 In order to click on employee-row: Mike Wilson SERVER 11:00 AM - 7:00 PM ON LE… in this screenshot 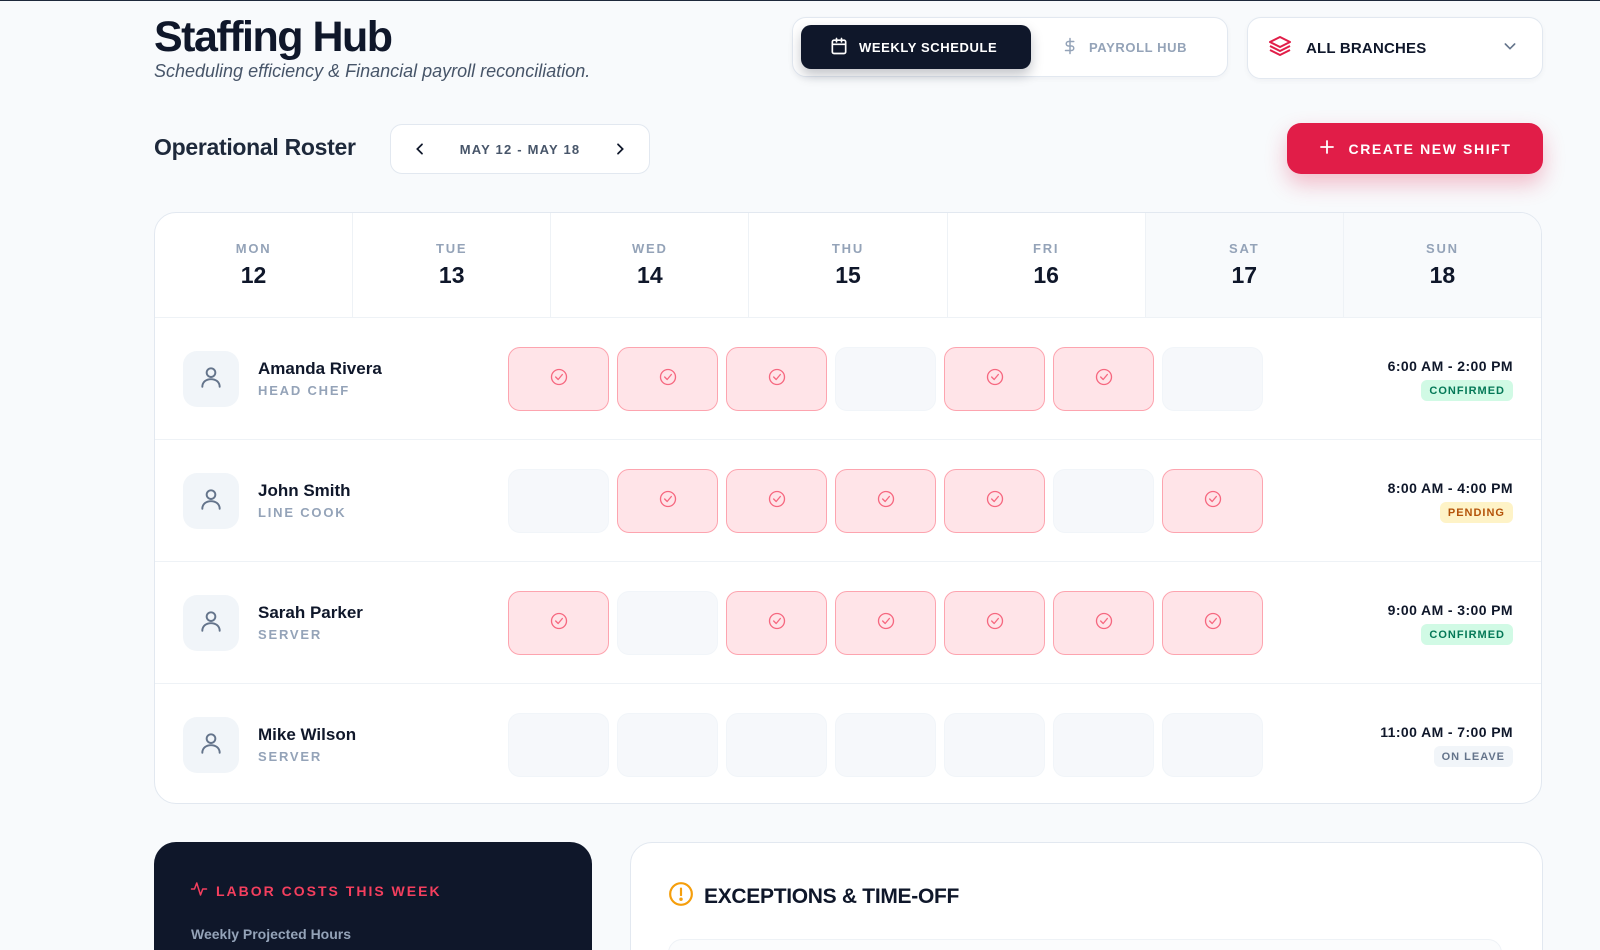, I will do `click(848, 743)`.